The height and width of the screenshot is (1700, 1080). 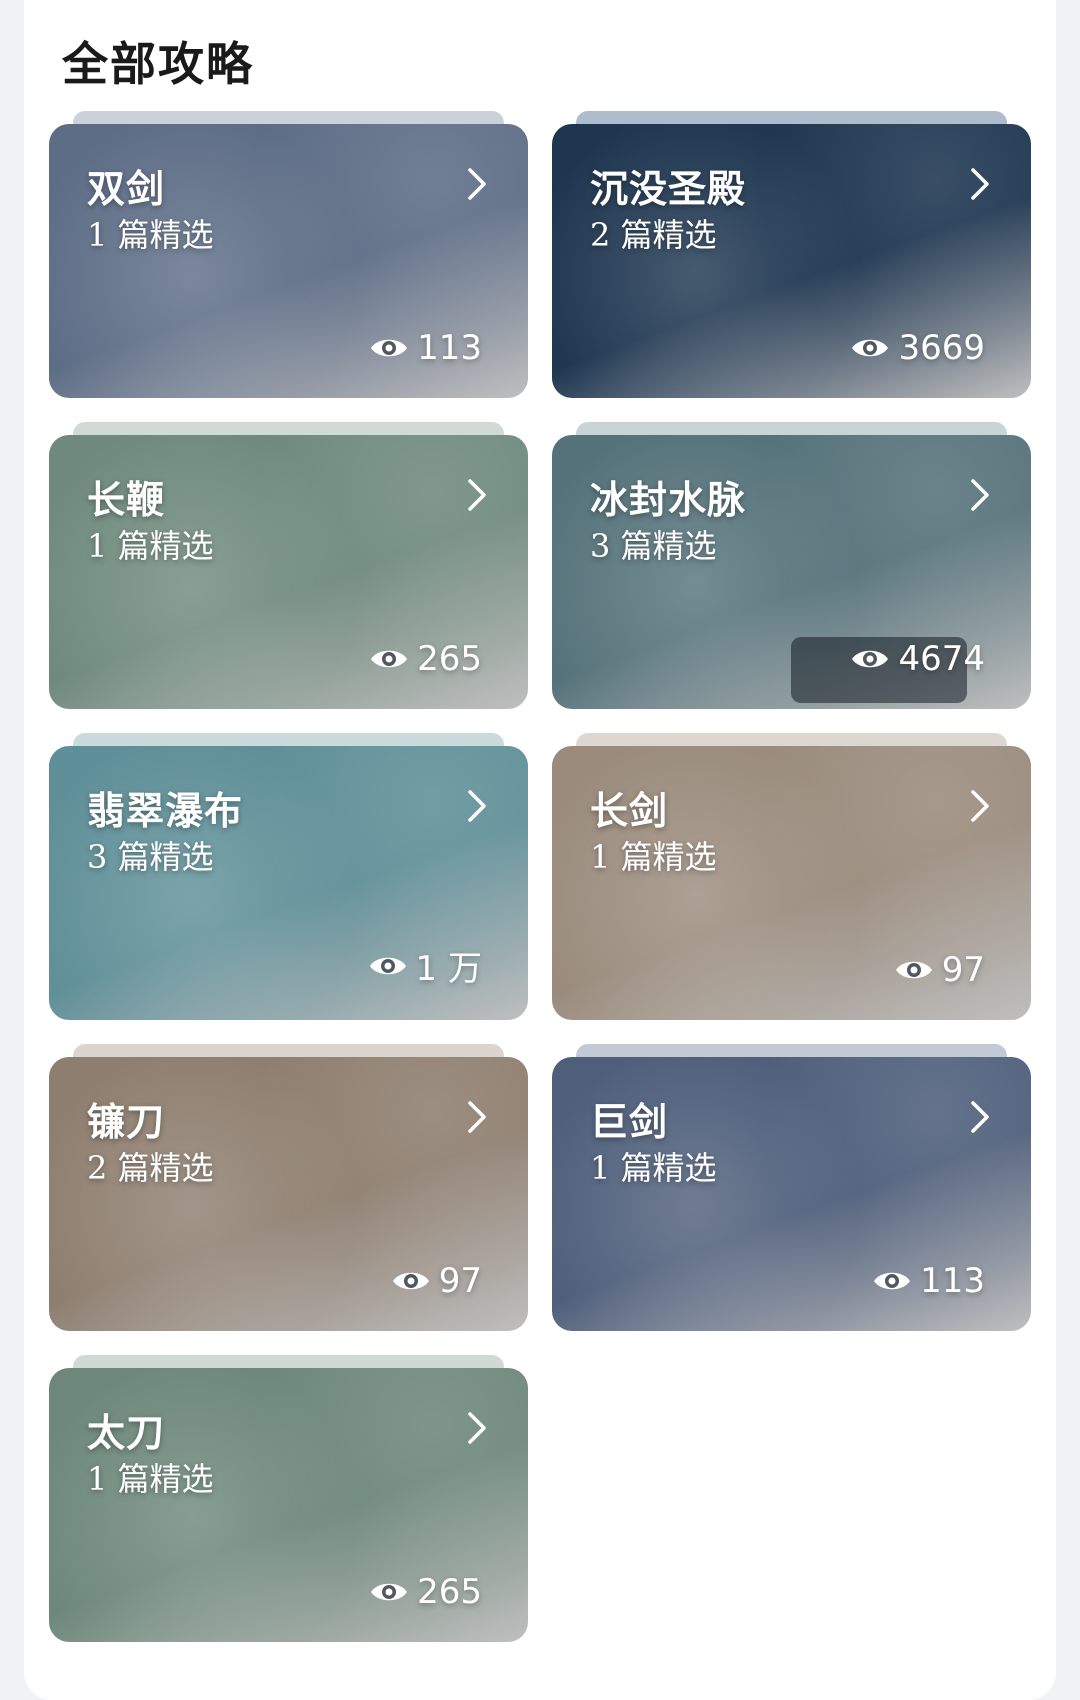 What do you see at coordinates (288, 883) in the screenshot?
I see `guide-card: 翡翠瀑布 3 篇精选 1 万` at bounding box center [288, 883].